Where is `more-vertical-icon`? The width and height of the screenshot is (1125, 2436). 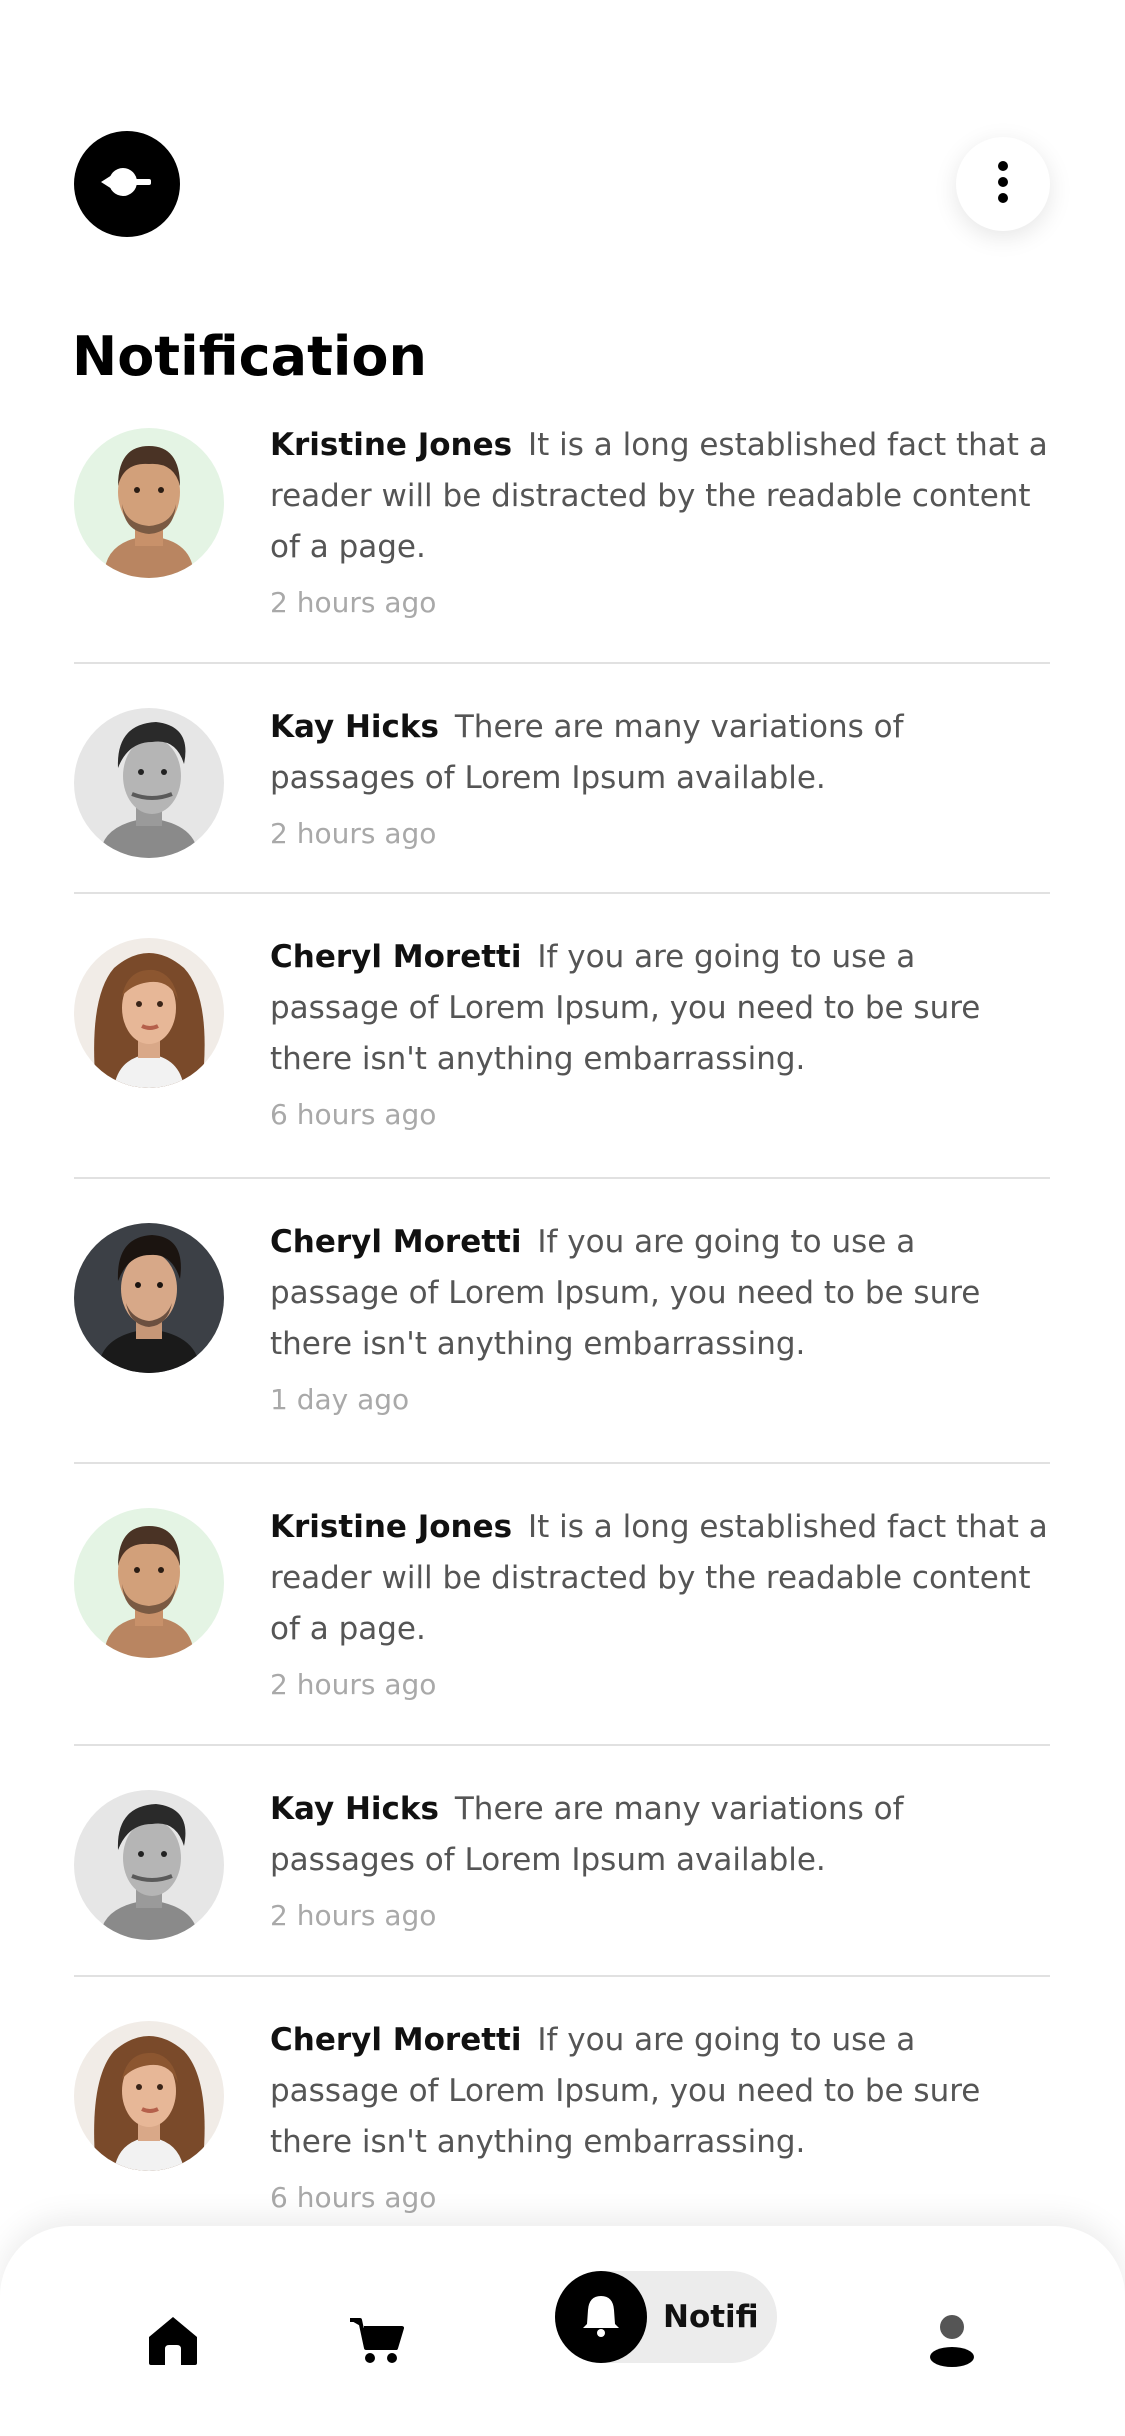 more-vertical-icon is located at coordinates (1003, 184).